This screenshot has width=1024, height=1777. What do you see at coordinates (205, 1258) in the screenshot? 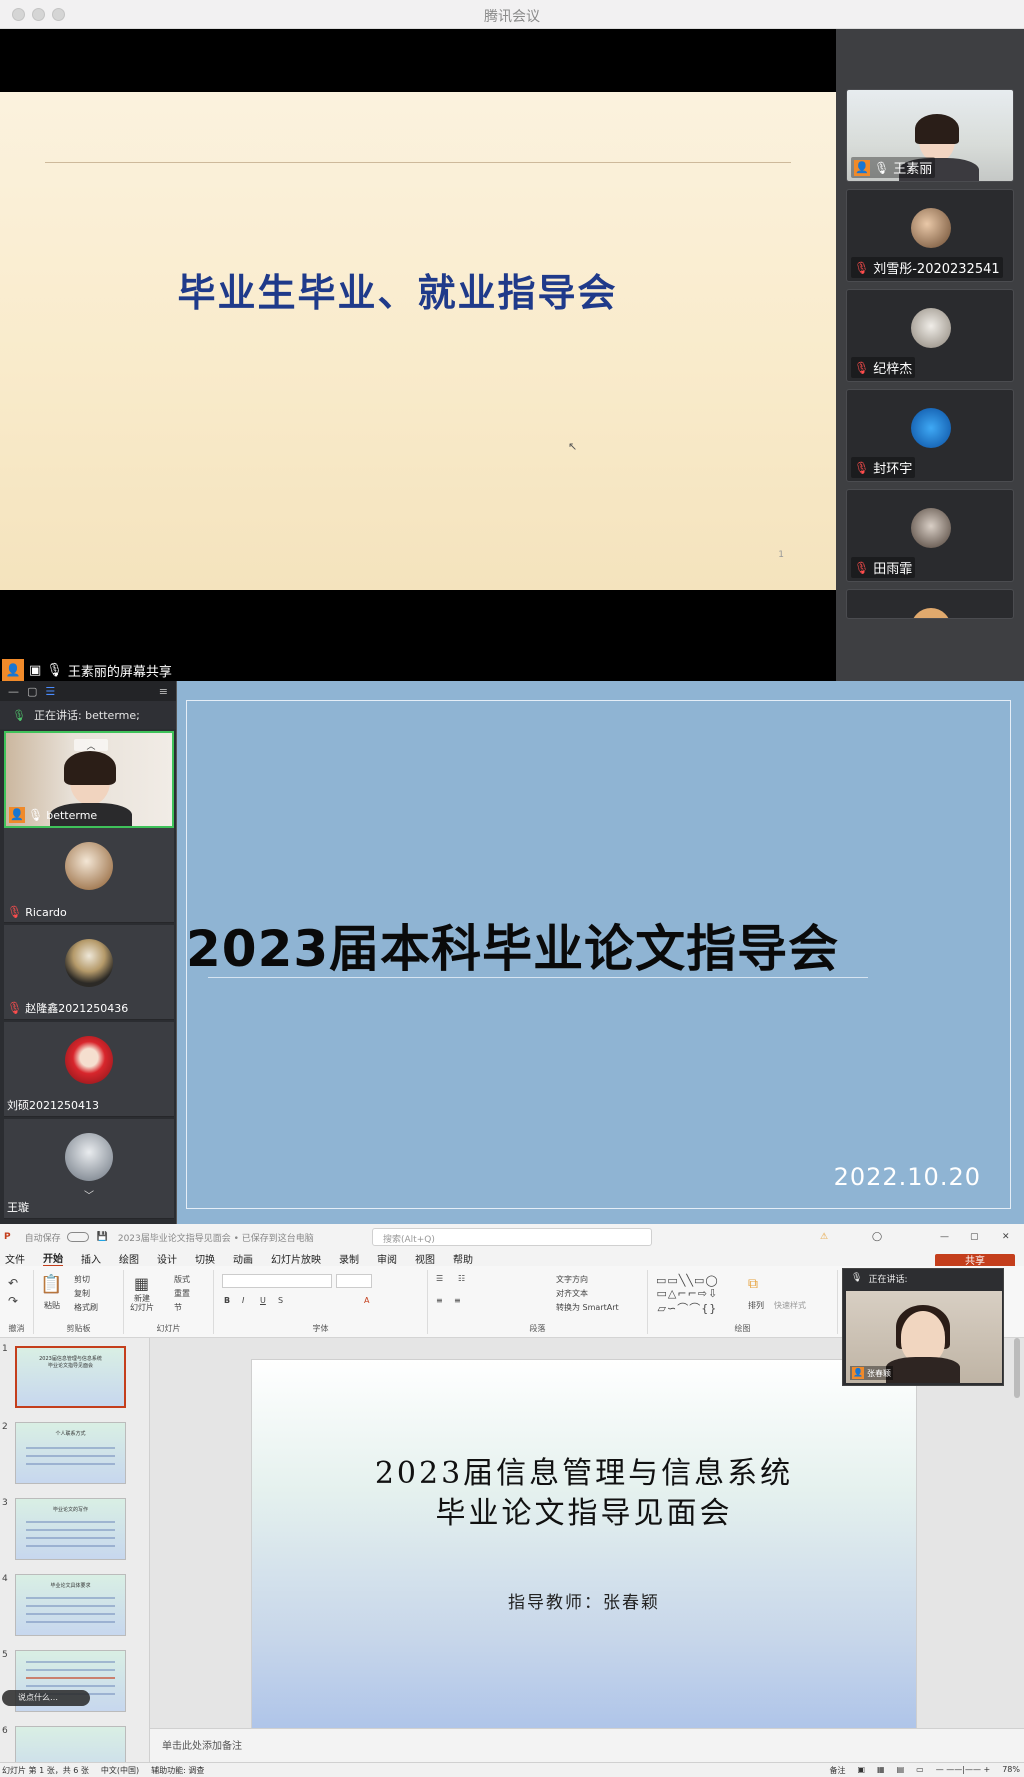
I see `tab-transitions: 切换` at bounding box center [205, 1258].